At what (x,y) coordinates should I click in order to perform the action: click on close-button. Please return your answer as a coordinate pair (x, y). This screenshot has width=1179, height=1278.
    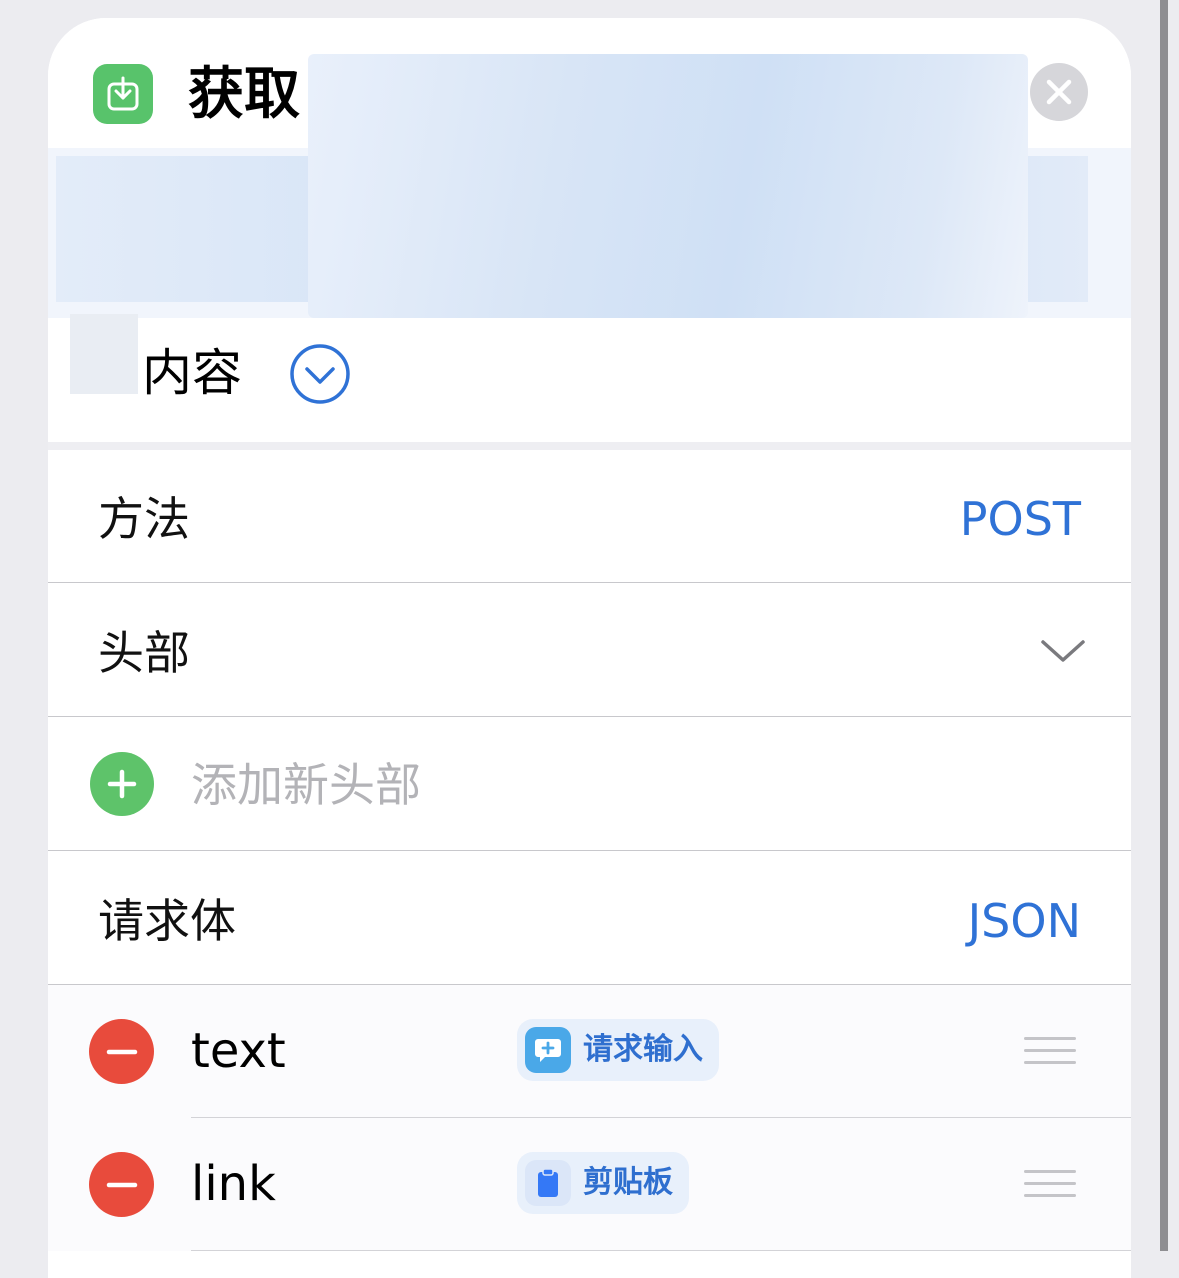
    Looking at the image, I should click on (1059, 92).